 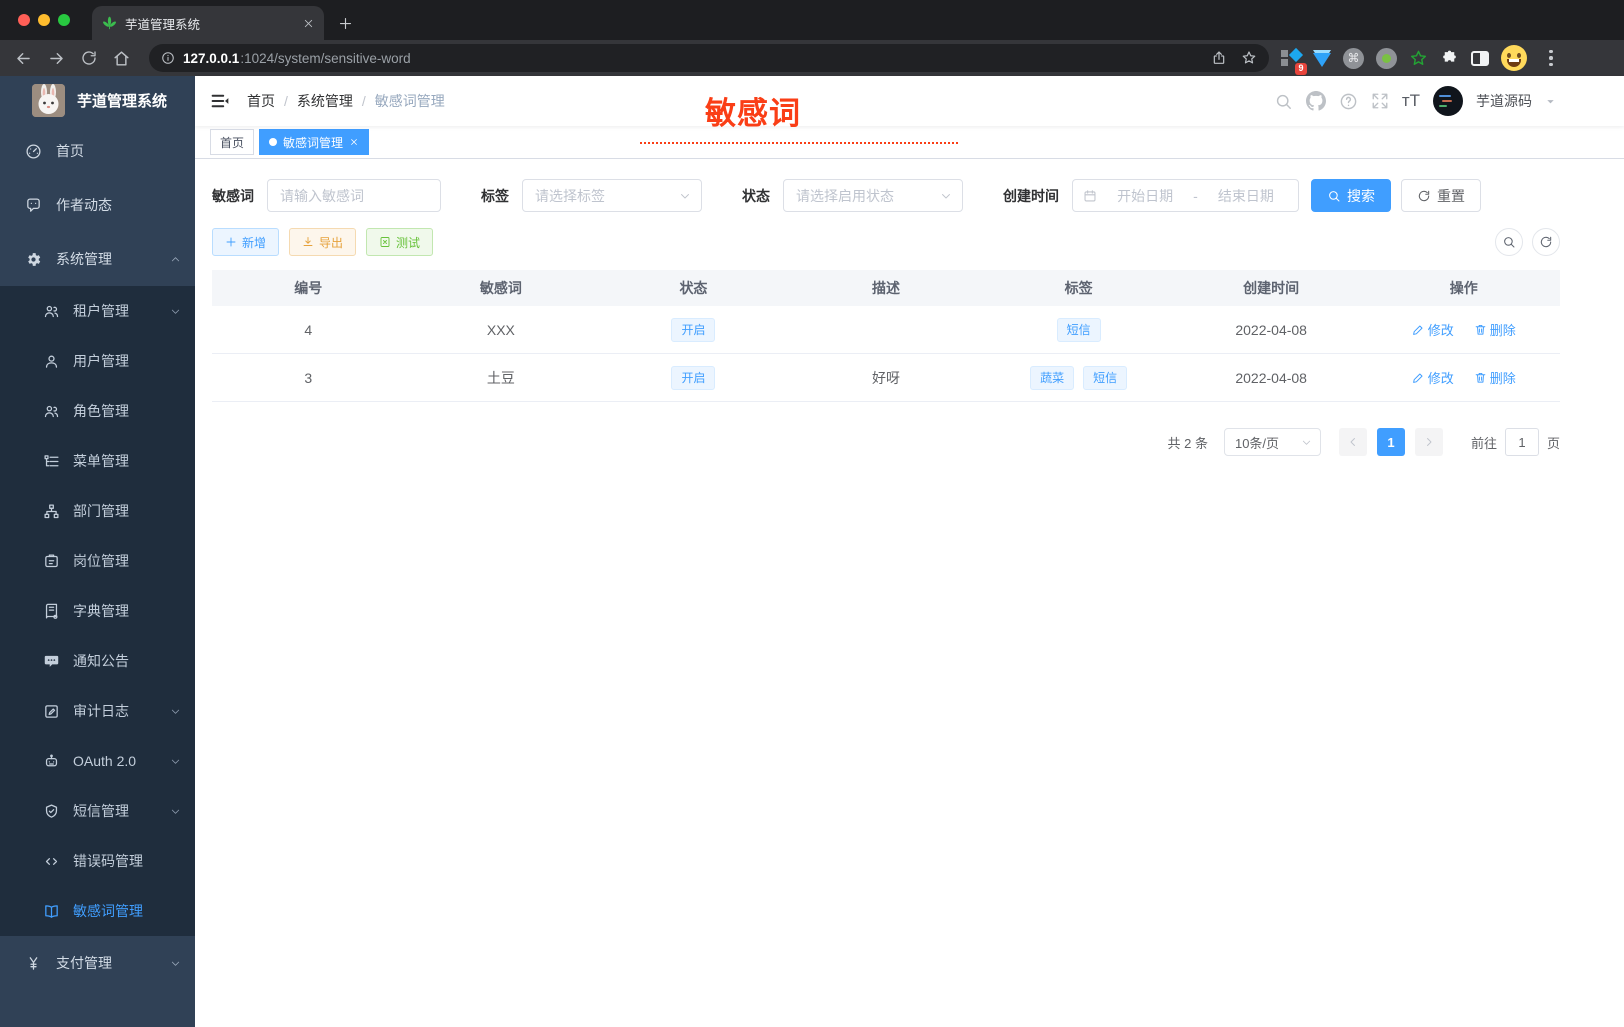 What do you see at coordinates (1418, 58) in the screenshot?
I see `star-extension-icon` at bounding box center [1418, 58].